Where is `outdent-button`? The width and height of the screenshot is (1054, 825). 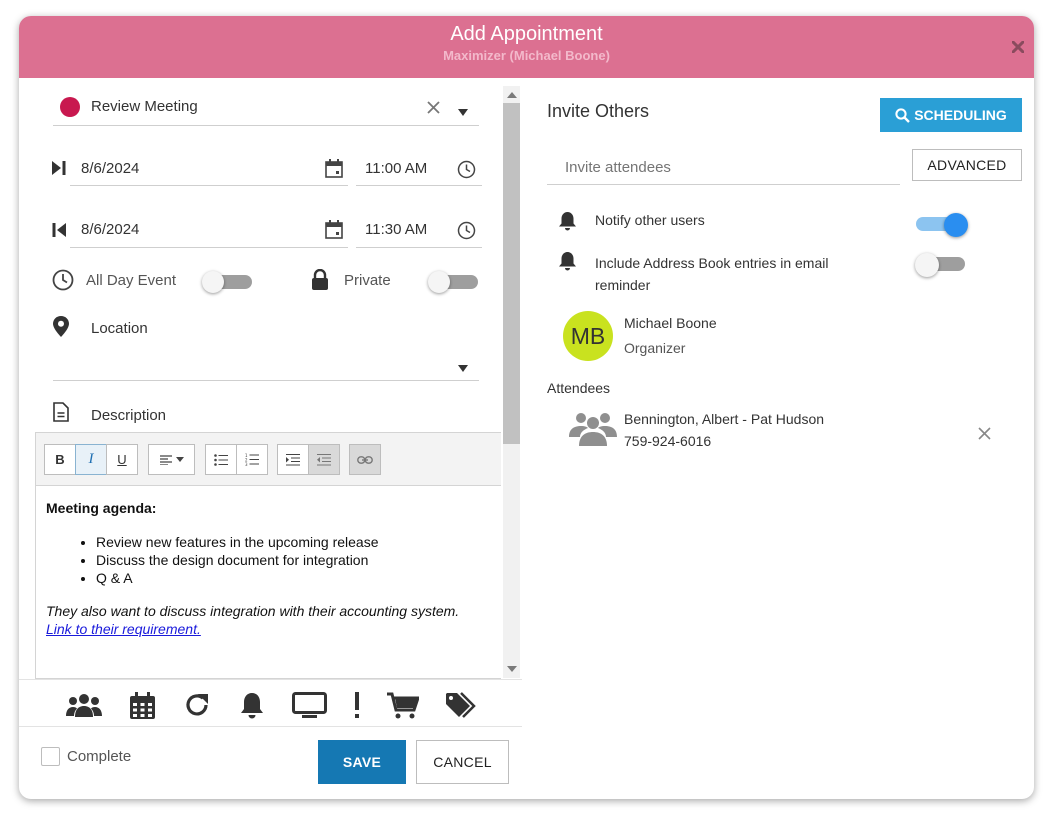
outdent-button is located at coordinates (324, 459).